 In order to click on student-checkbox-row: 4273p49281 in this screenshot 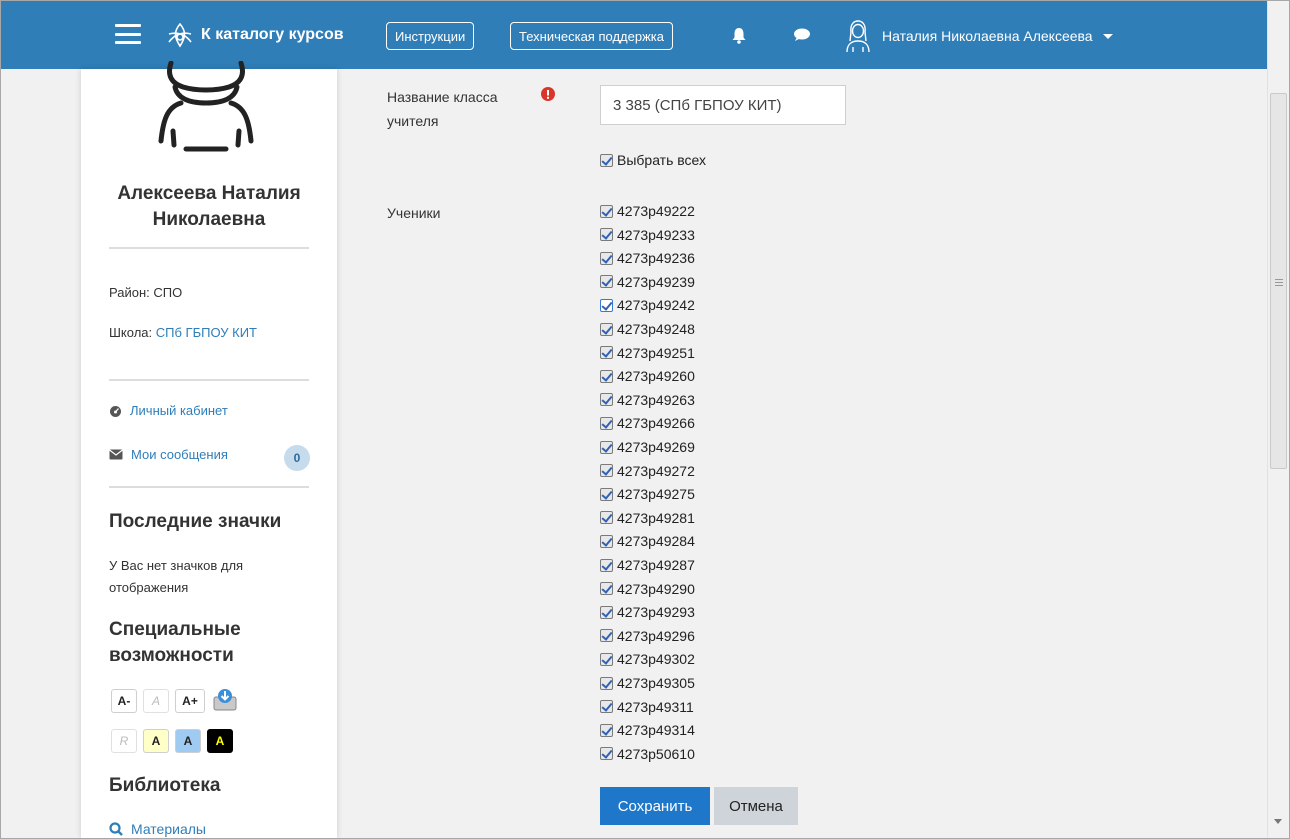, I will do `click(647, 518)`.